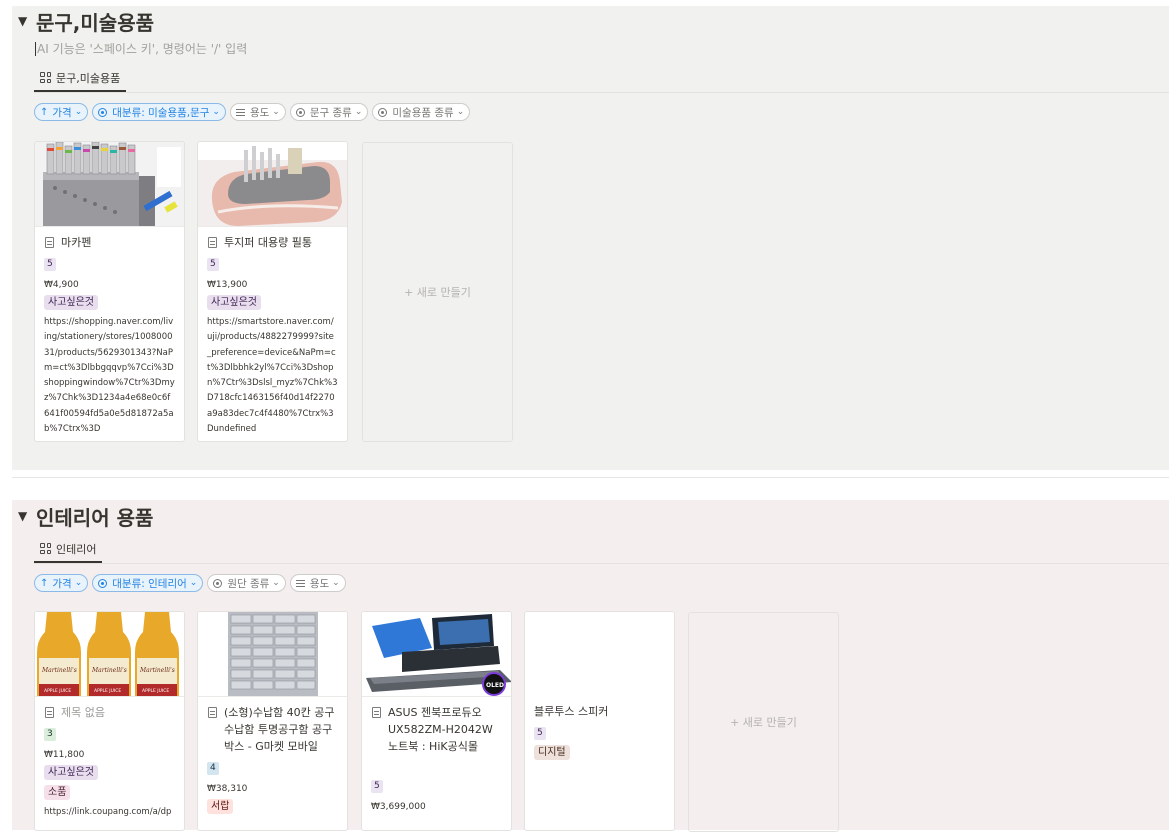 The image size is (1169, 832). I want to click on section-header: ▼ 문구,미술용품, so click(86, 21).